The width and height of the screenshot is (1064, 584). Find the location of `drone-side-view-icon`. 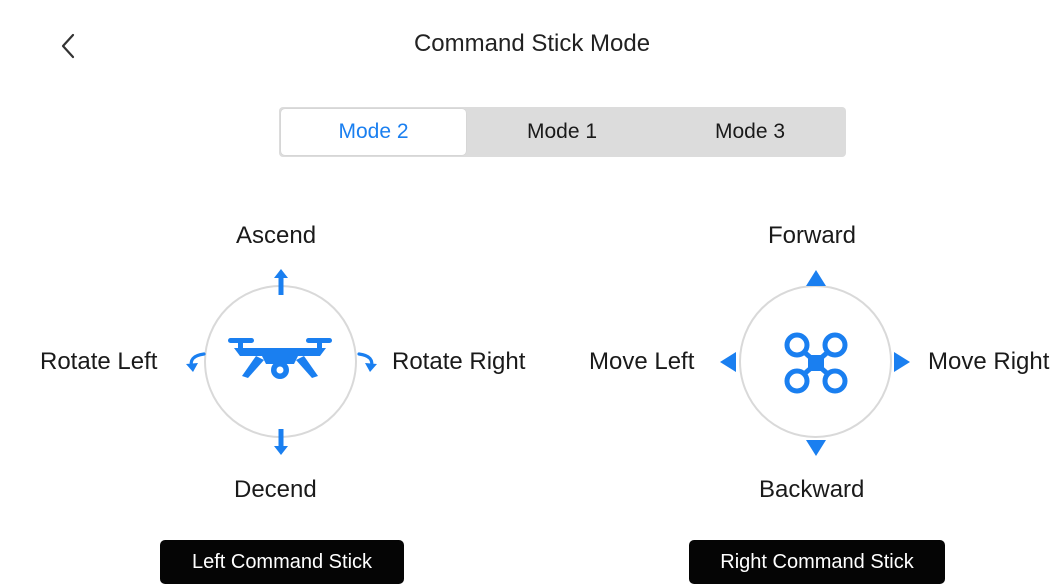

drone-side-view-icon is located at coordinates (280, 358).